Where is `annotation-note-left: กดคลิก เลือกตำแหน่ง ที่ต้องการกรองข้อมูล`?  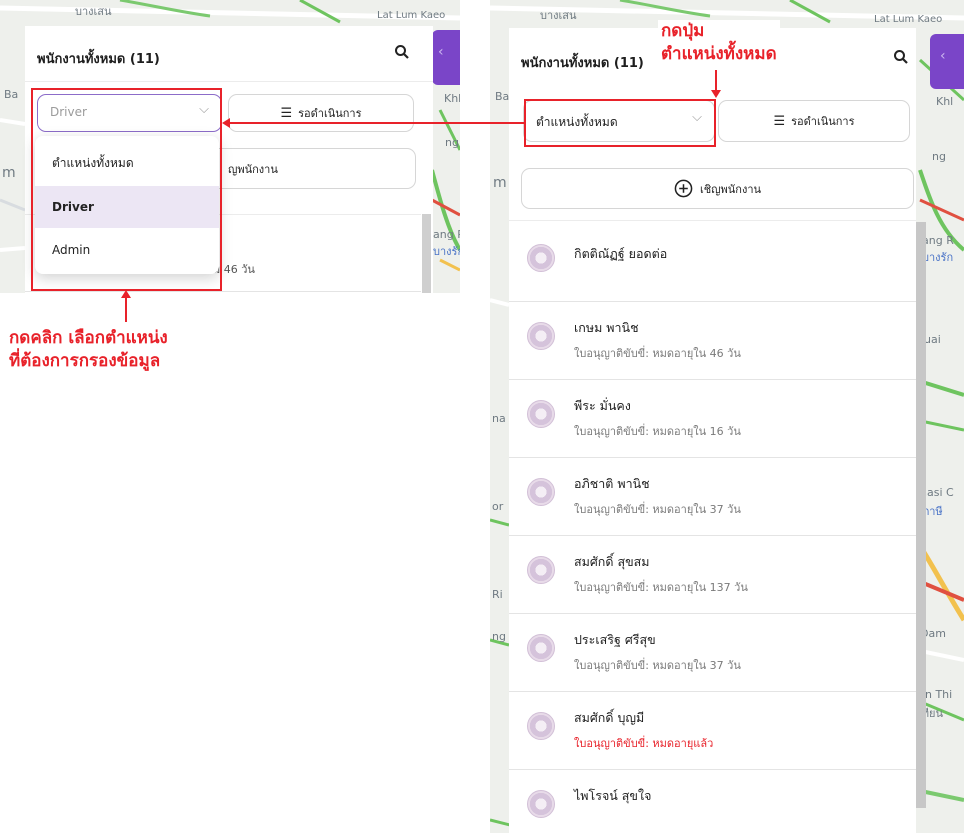 annotation-note-left: กดคลิก เลือกตำแหน่ง ที่ต้องการกรองข้อมูล is located at coordinates (88, 350).